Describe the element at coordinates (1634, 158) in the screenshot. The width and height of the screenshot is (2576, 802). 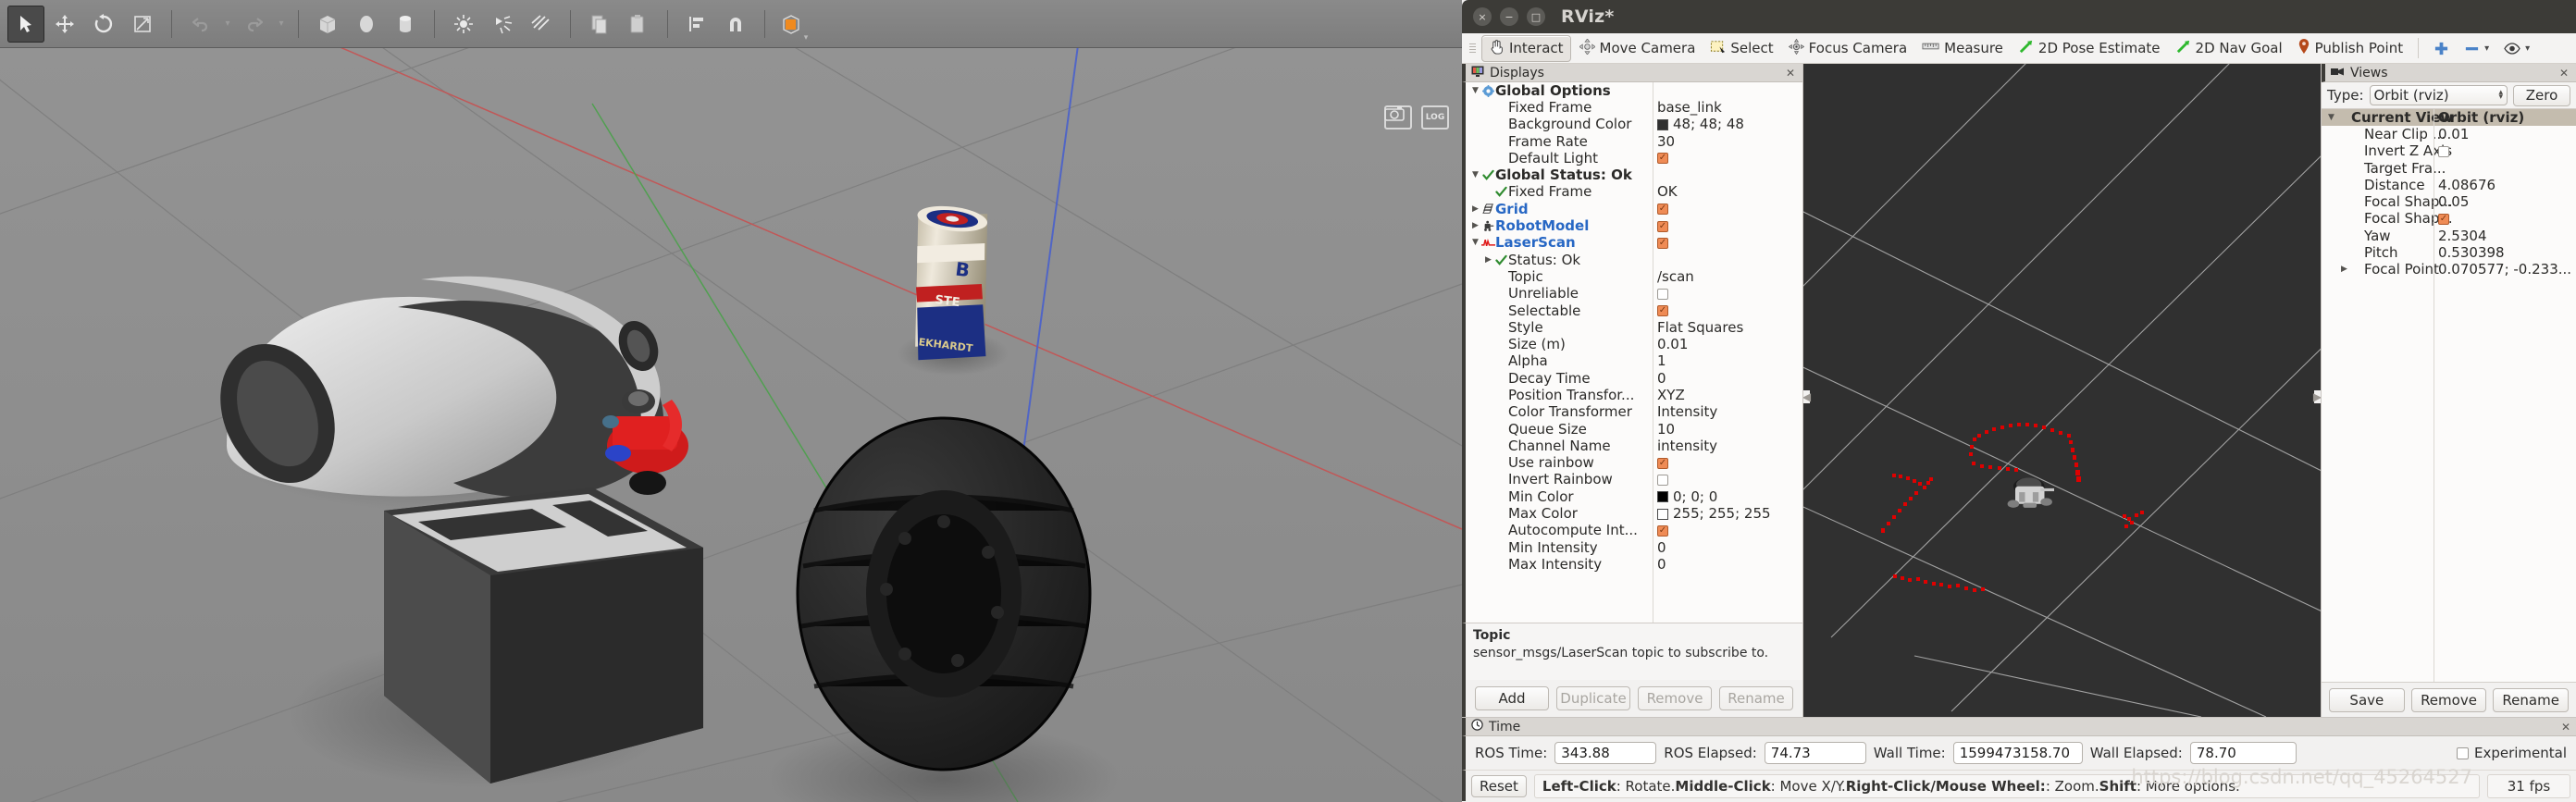
I see `display-tree-row: Default Light ✓` at that location.